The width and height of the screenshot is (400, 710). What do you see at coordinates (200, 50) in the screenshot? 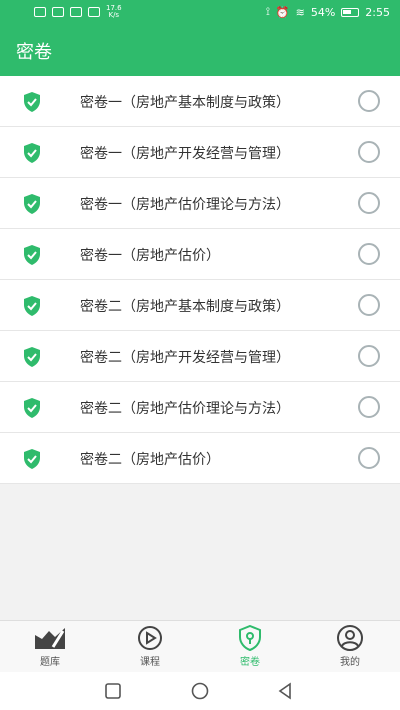
I see `app-bar: 密卷` at bounding box center [200, 50].